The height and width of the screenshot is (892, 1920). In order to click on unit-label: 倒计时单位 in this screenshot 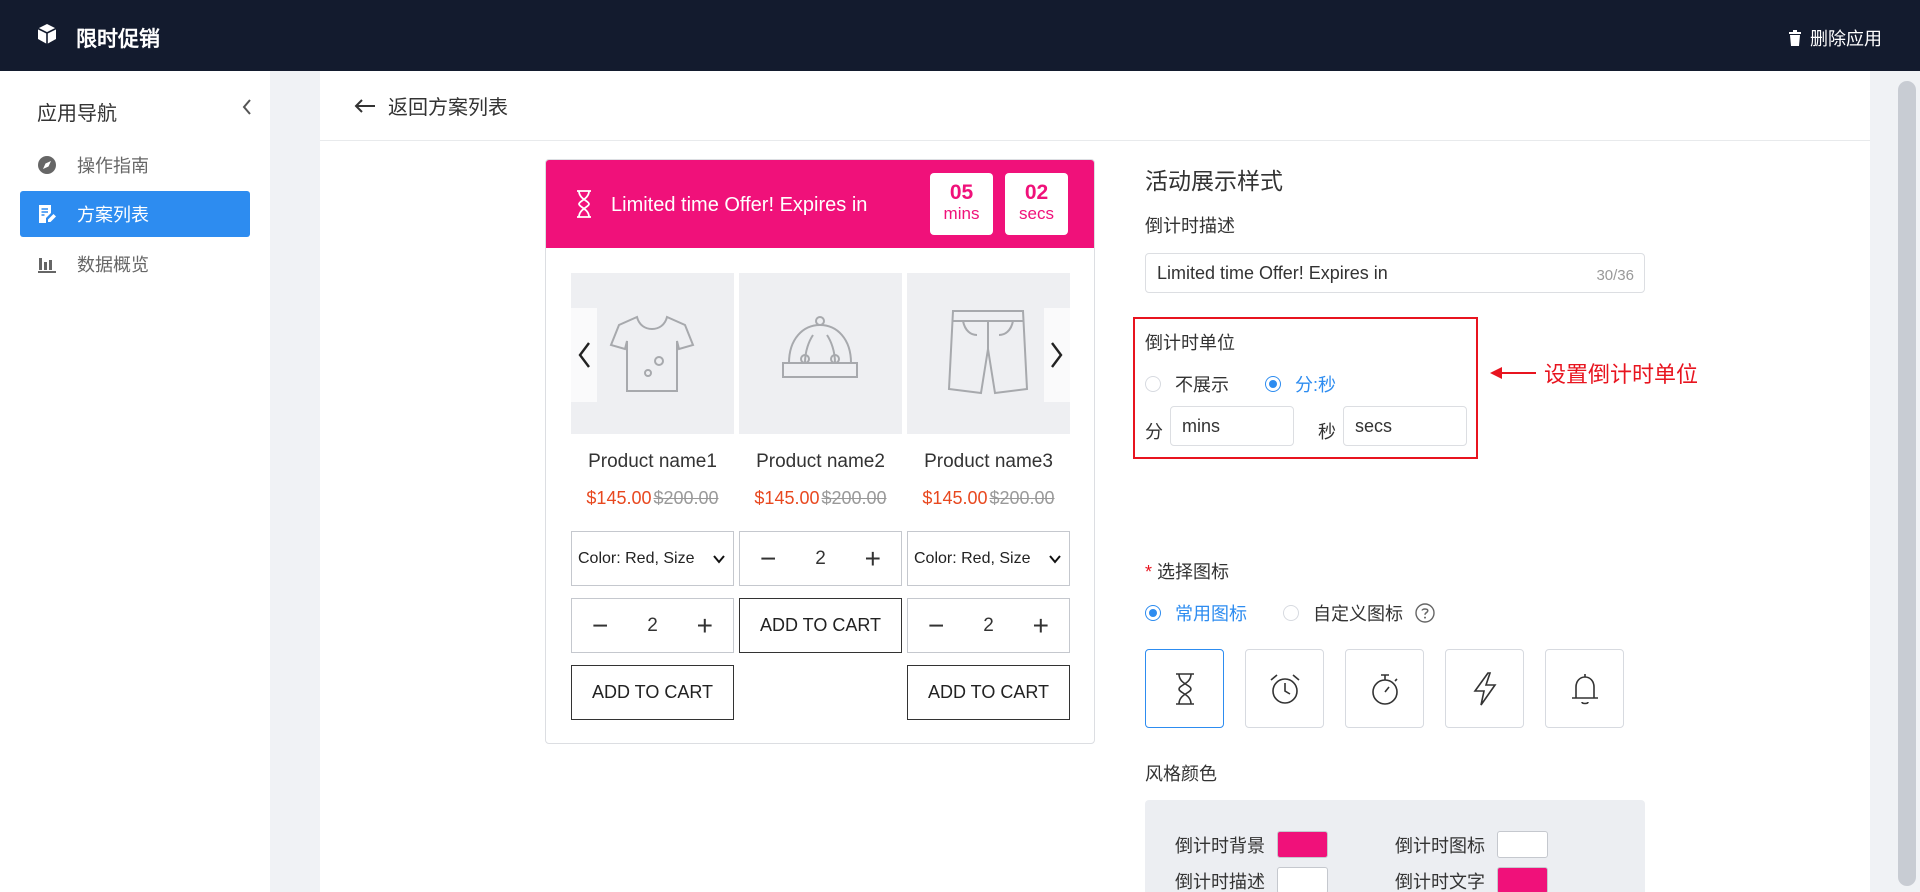, I will do `click(1190, 343)`.